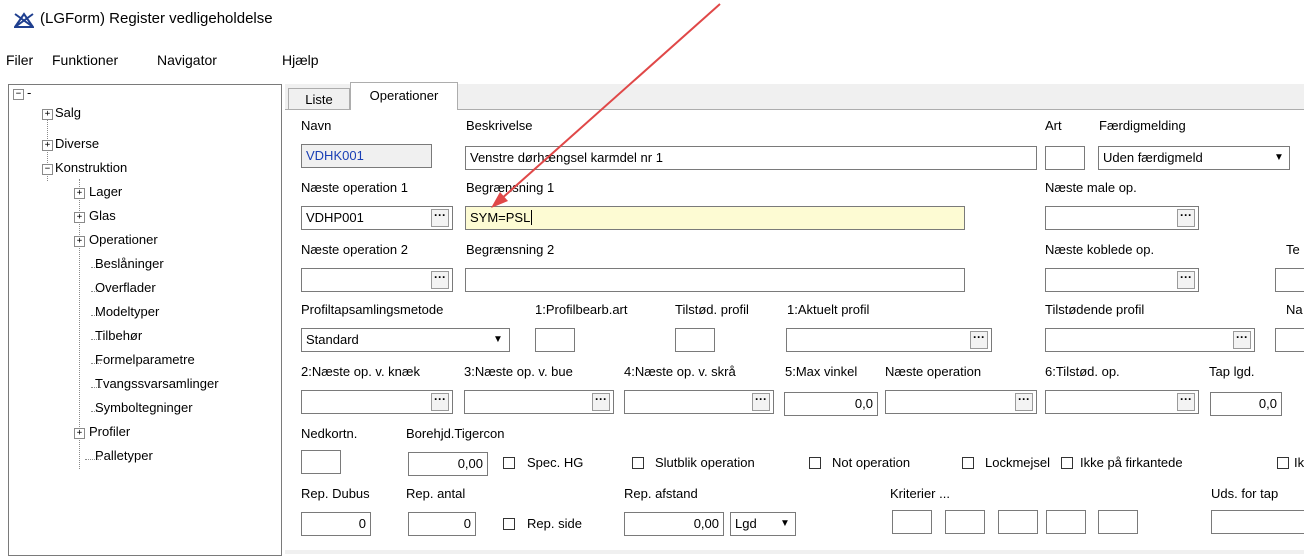 This screenshot has width=1304, height=556. What do you see at coordinates (746, 523) in the screenshot?
I see `lgd-value: Lgd` at bounding box center [746, 523].